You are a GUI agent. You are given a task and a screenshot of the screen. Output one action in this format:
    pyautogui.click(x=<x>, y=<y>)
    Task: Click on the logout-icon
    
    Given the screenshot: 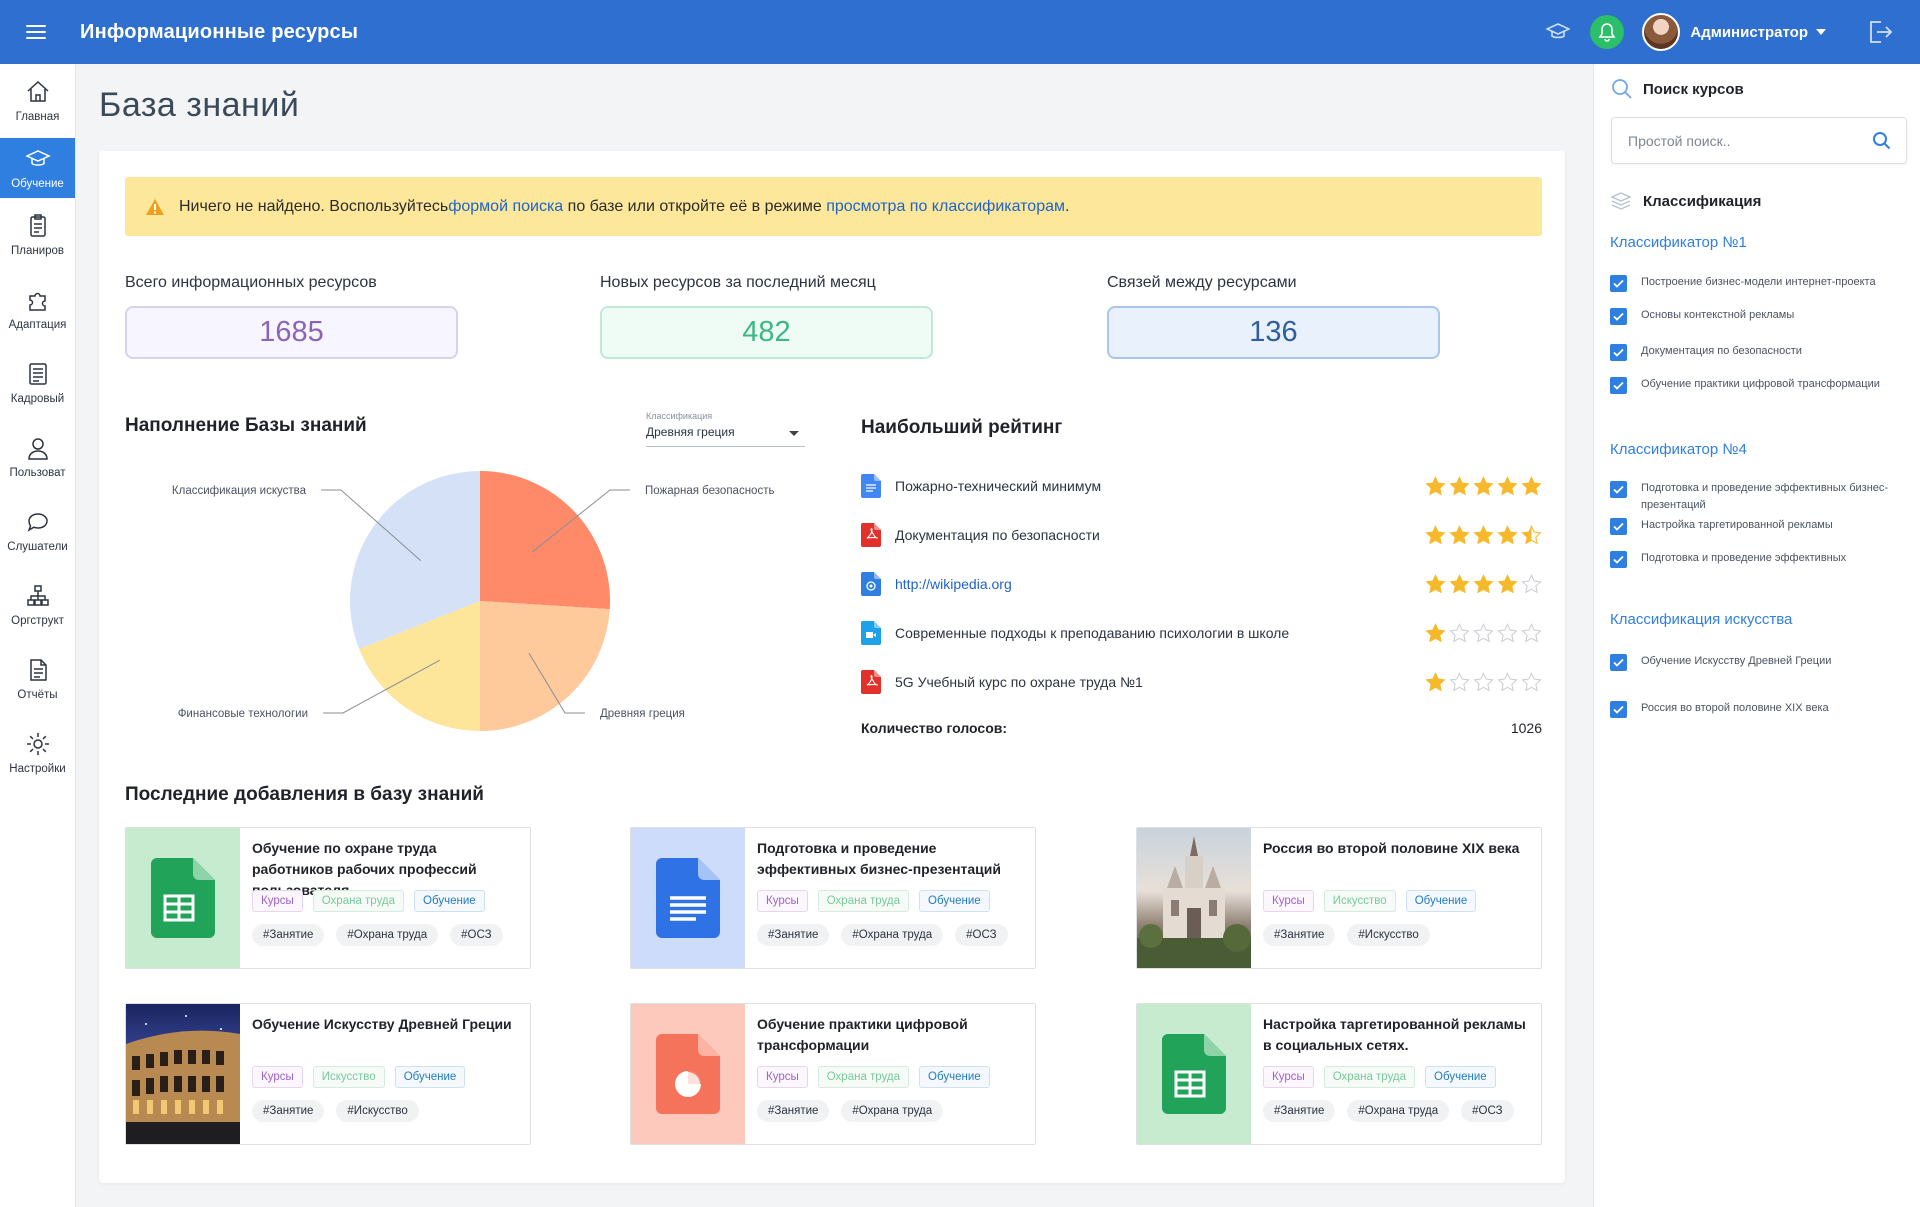 What is the action you would take?
    pyautogui.click(x=1880, y=32)
    